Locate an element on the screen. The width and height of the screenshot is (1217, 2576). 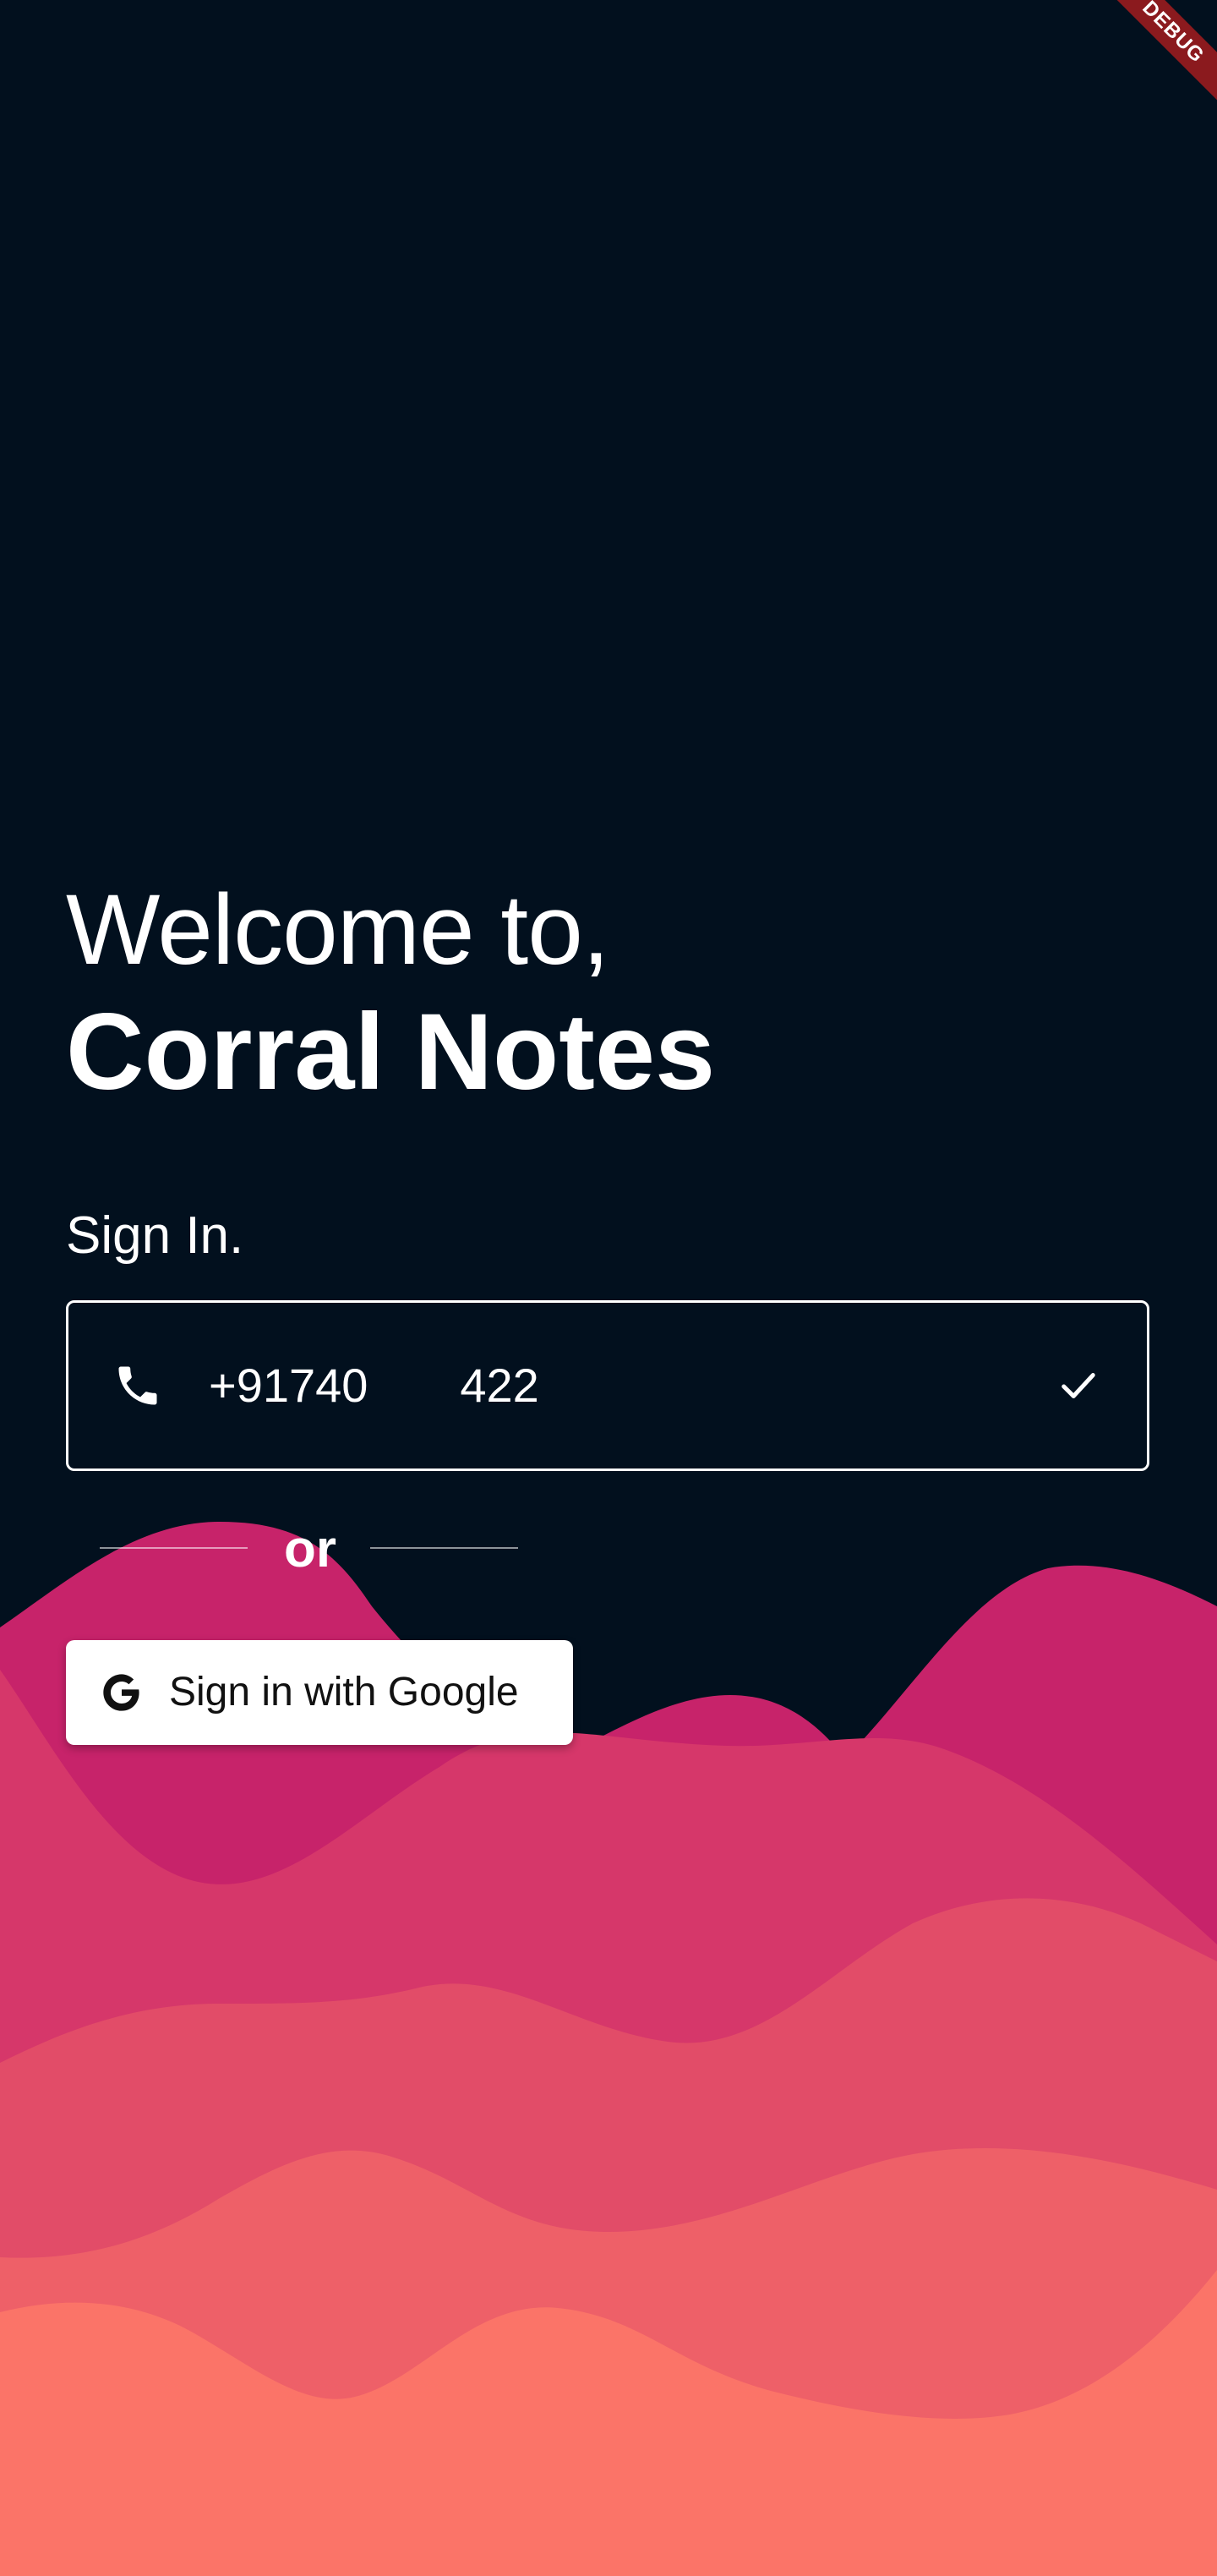
debug-banner-label: DEBUG is located at coordinates (1166, 50).